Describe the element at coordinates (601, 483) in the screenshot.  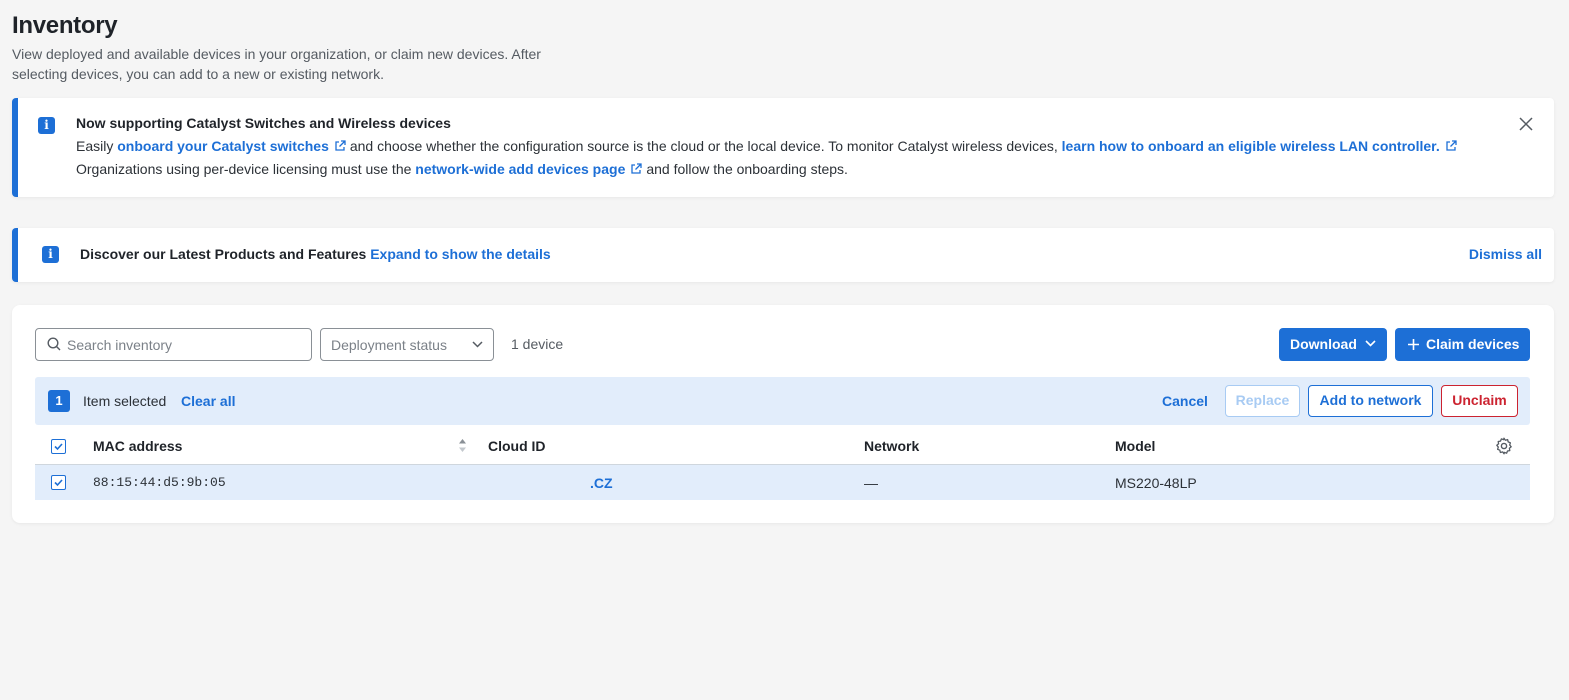
I see `cell-cloud-id-link: .CZ` at that location.